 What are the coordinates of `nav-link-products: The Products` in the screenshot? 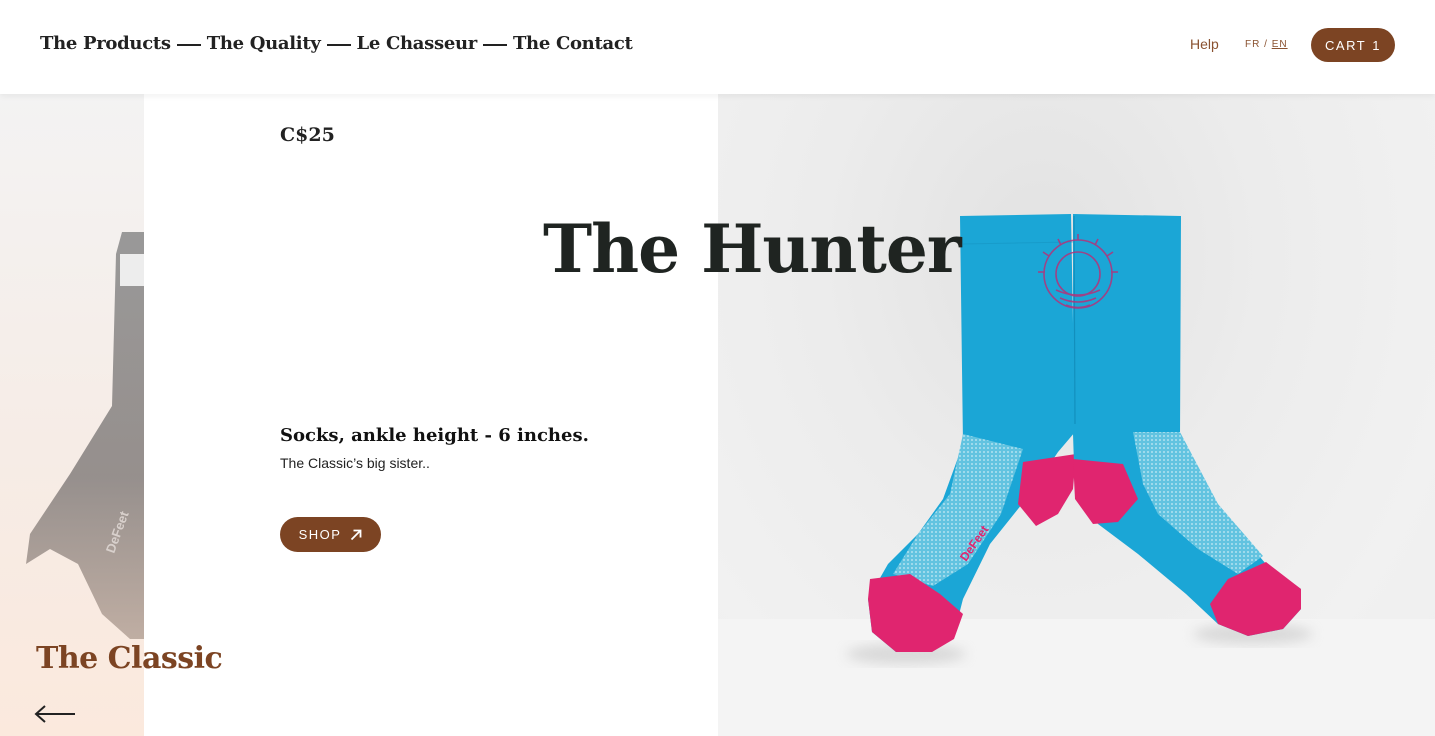 It's located at (105, 43).